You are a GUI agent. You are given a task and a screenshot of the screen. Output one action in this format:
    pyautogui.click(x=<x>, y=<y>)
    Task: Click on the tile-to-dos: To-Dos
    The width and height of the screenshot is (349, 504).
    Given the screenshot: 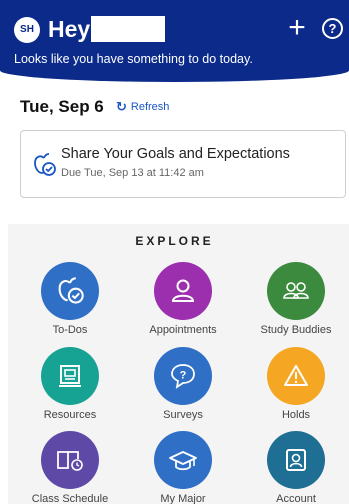 What is the action you would take?
    pyautogui.click(x=70, y=299)
    